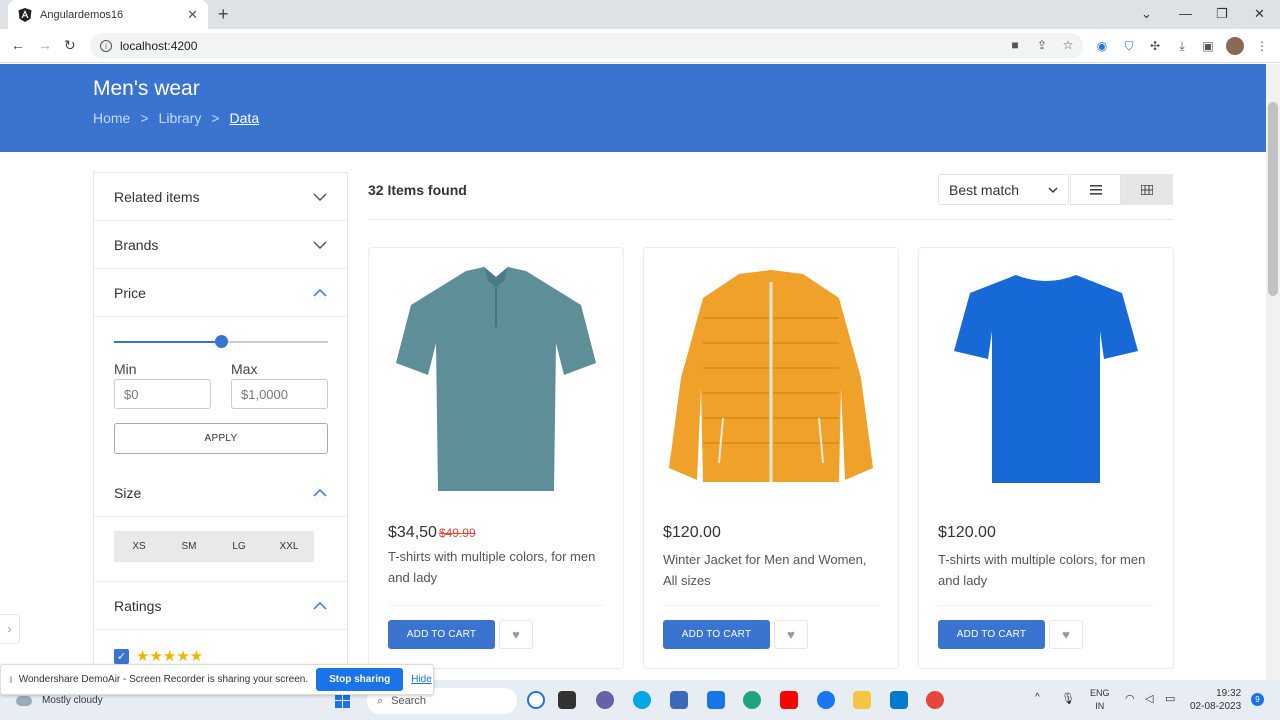 Image resolution: width=1280 pixels, height=720 pixels. What do you see at coordinates (220, 245) in the screenshot?
I see `section-brands: Brands` at bounding box center [220, 245].